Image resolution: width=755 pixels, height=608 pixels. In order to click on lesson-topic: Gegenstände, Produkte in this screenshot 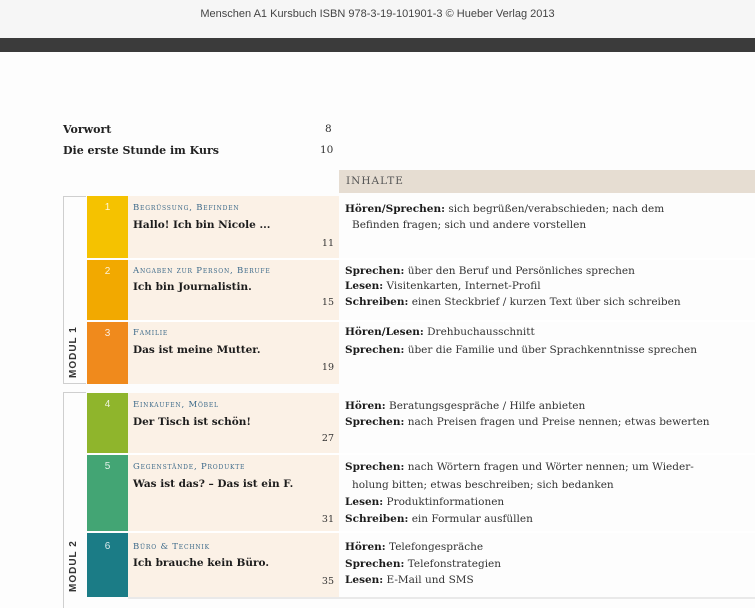, I will do `click(189, 467)`.